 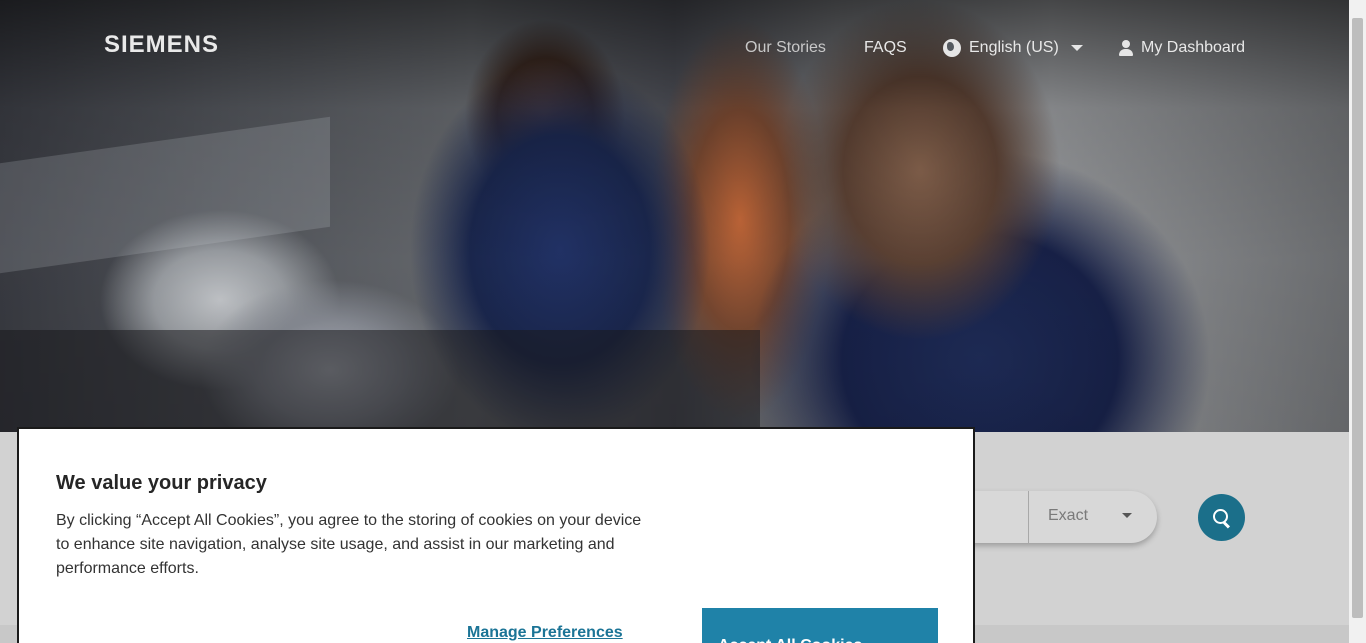 I want to click on my-dashboard-label: My Dashboard, so click(x=1193, y=47).